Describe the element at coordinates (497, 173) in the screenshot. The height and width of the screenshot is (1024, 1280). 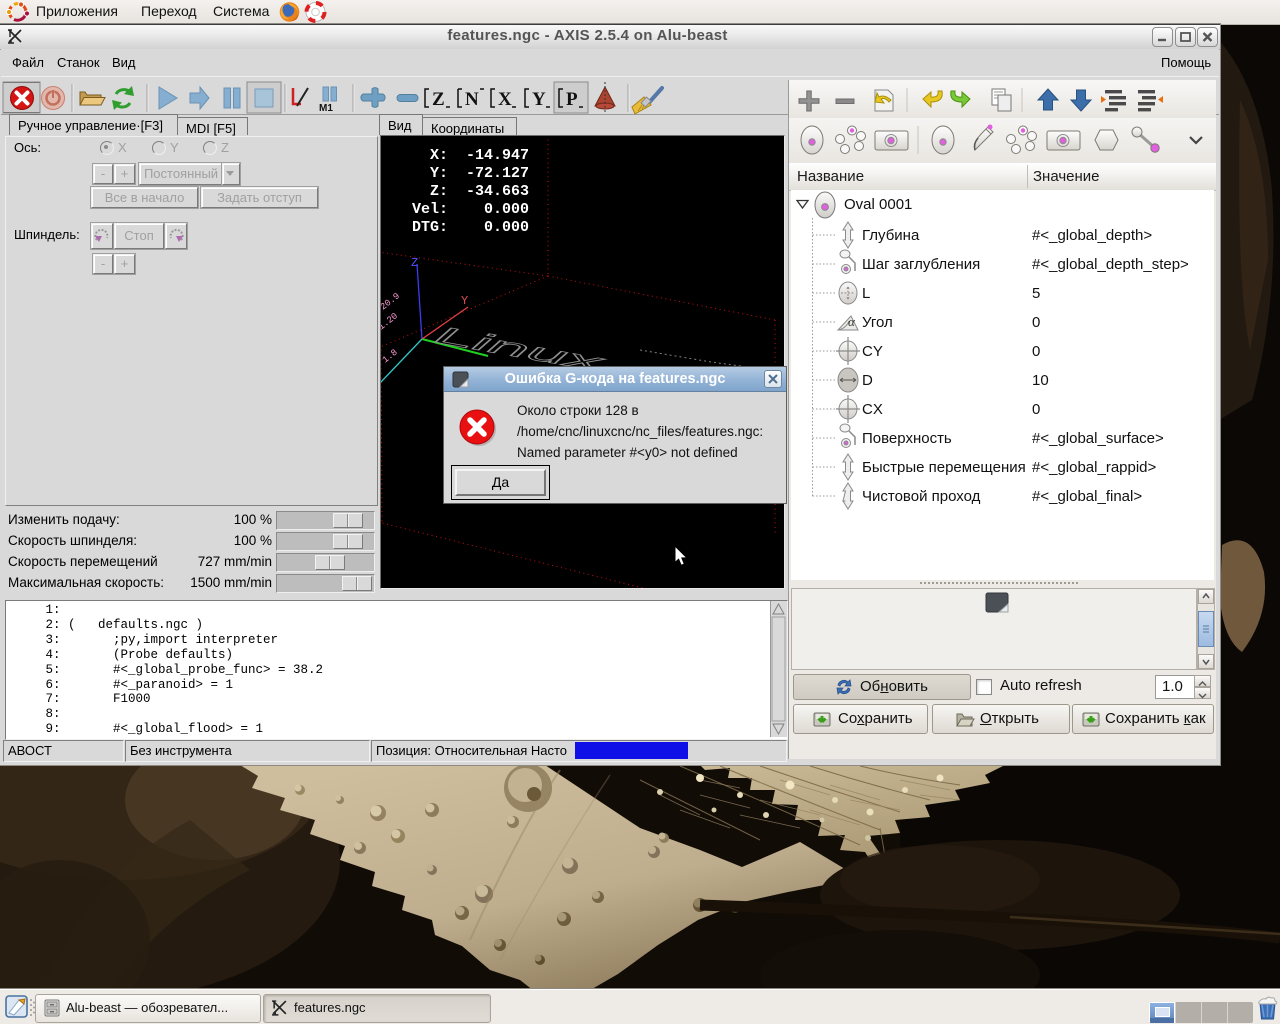
I see `svg-text: -72.127` at that location.